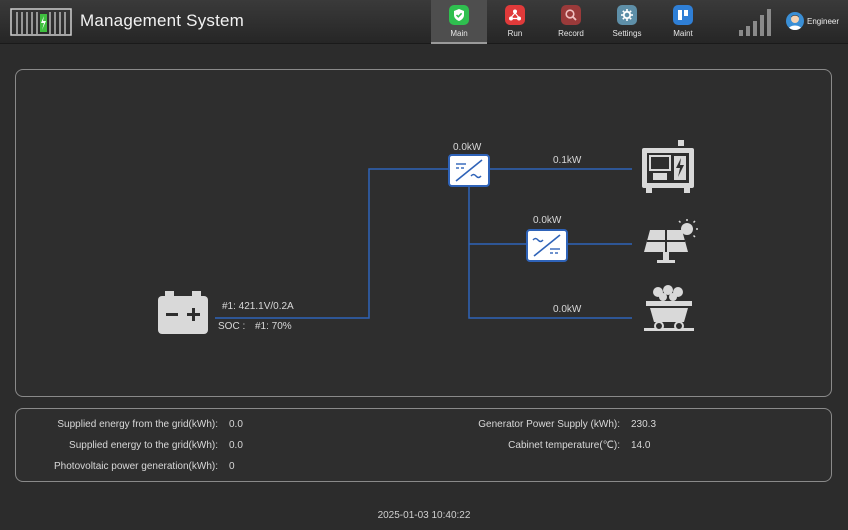  What do you see at coordinates (137, 424) in the screenshot?
I see `grid-supplied-from-label: Supplied energy from the grid(kWh):` at bounding box center [137, 424].